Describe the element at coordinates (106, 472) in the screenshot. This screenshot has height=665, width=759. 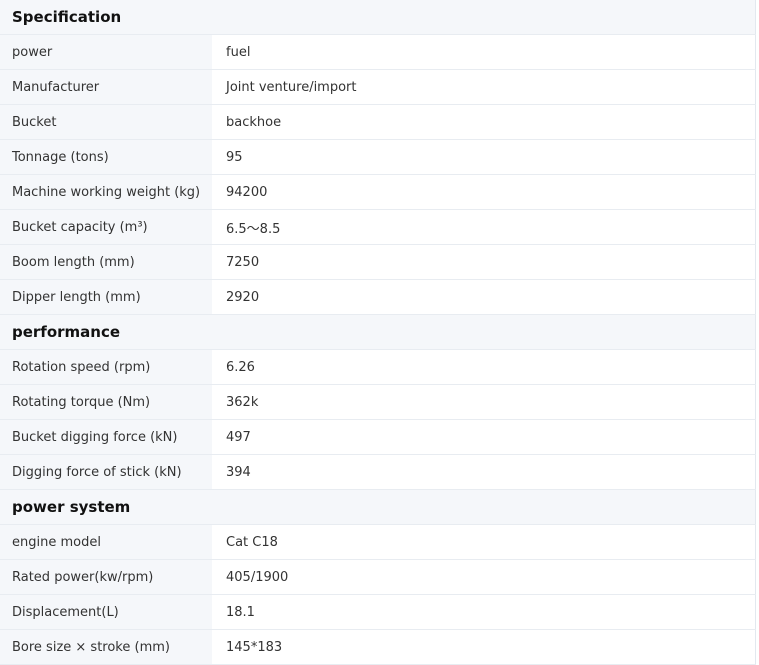
I see `row-label: Digging force of stick (kN)` at that location.